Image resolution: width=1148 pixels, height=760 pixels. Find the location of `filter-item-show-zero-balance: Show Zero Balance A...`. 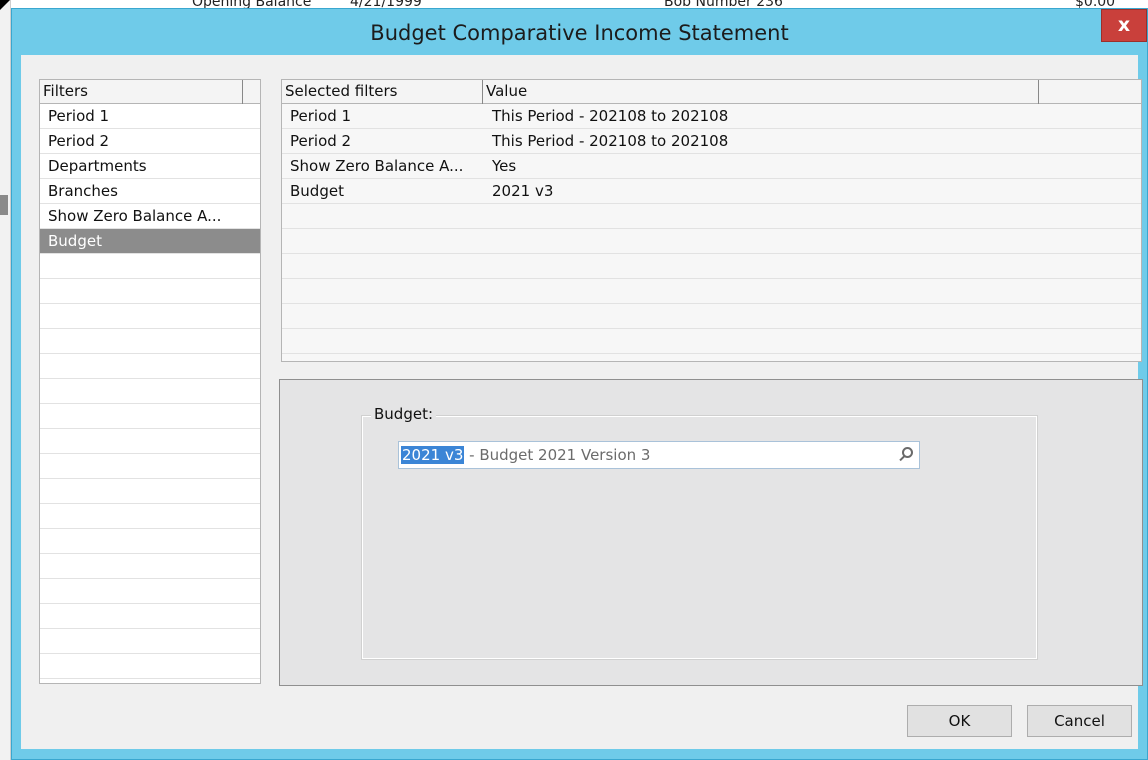

filter-item-show-zero-balance: Show Zero Balance A... is located at coordinates (150, 216).